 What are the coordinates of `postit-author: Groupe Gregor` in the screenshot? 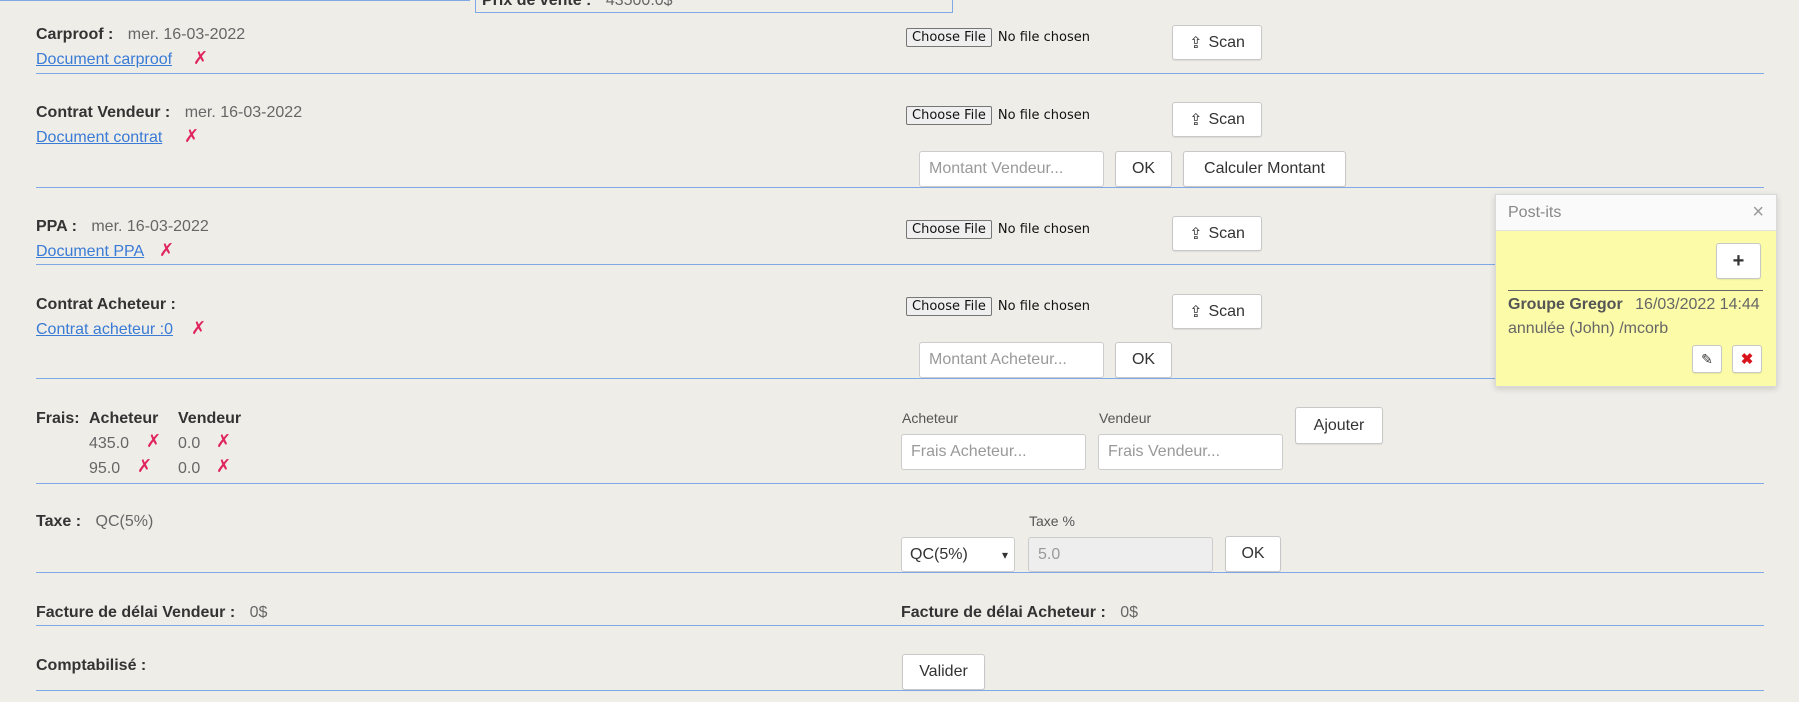 It's located at (1565, 304).